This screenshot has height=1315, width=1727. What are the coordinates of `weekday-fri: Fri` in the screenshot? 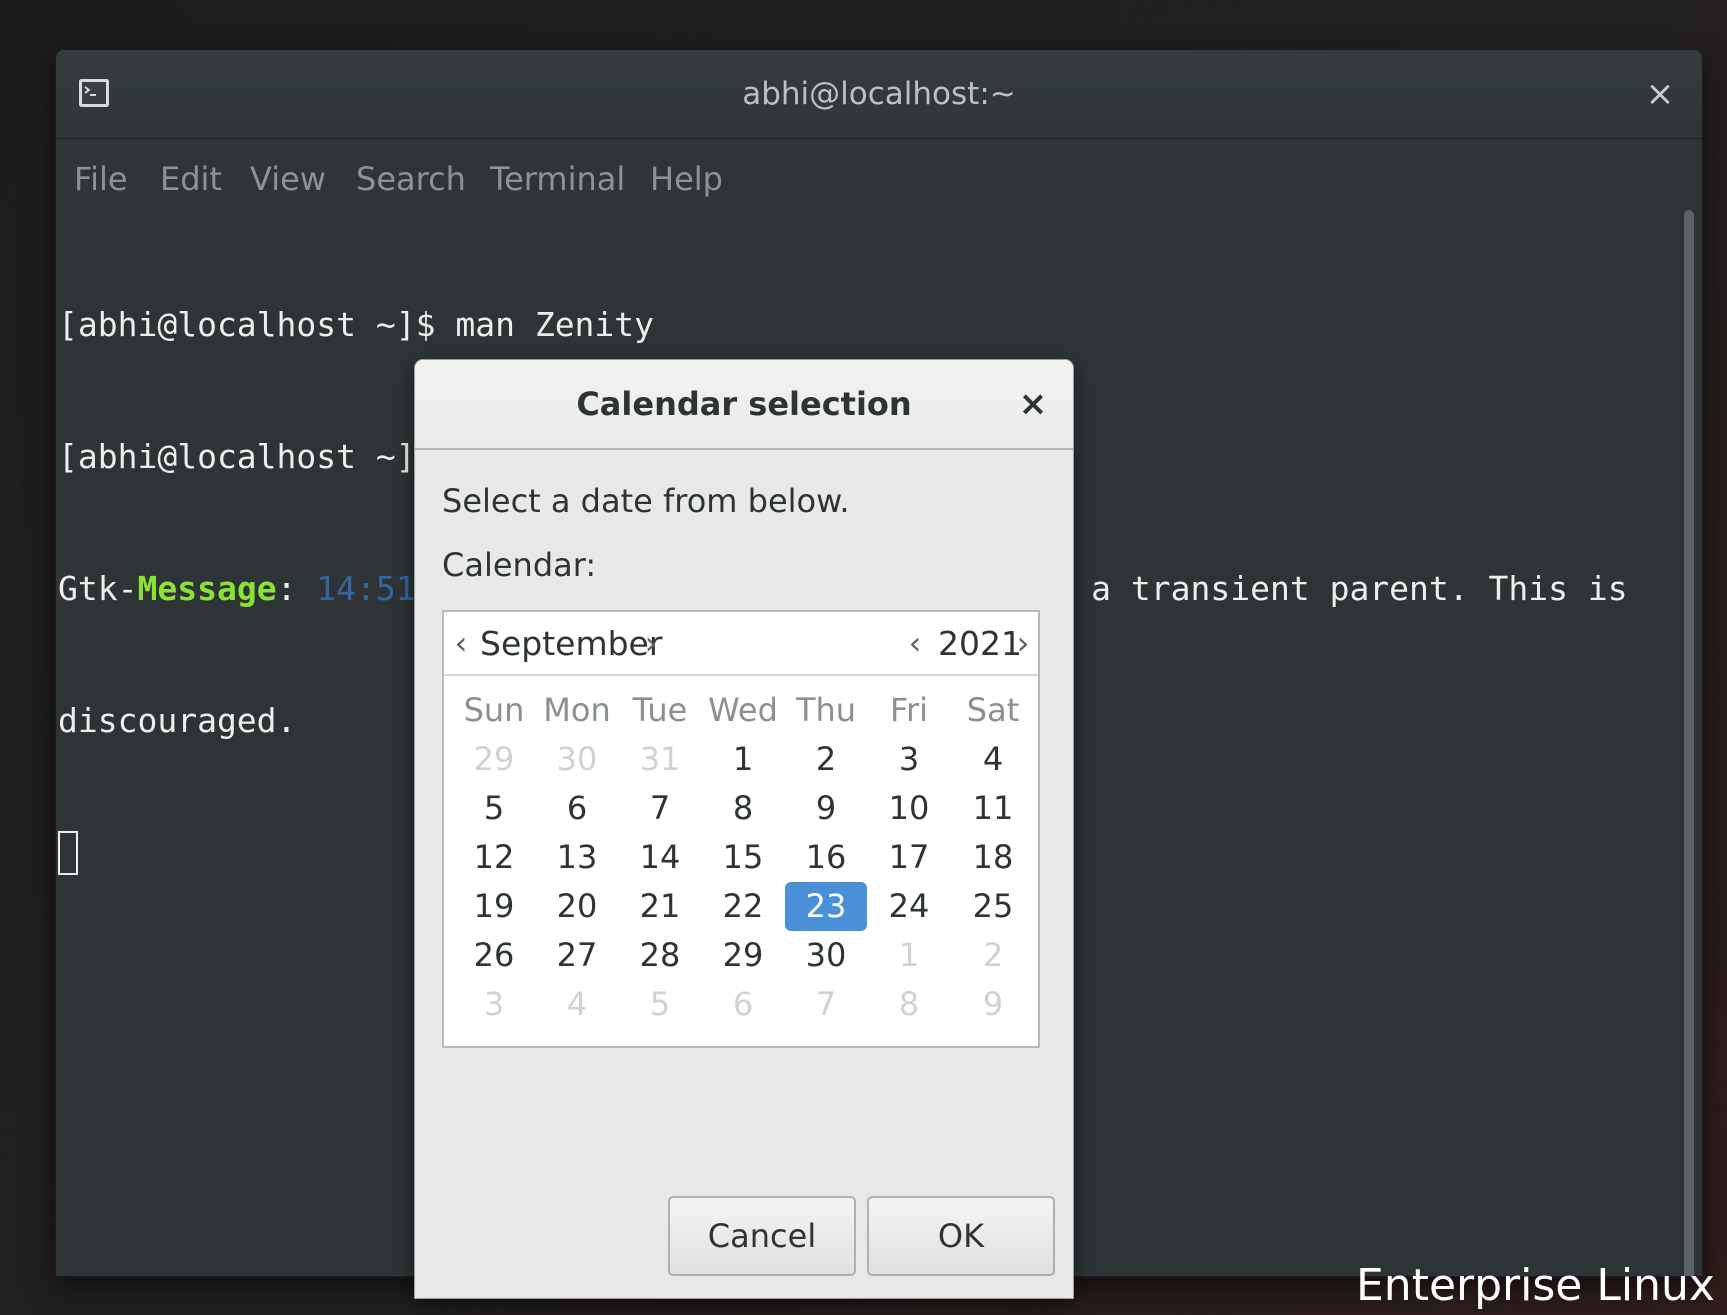 It's located at (909, 710).